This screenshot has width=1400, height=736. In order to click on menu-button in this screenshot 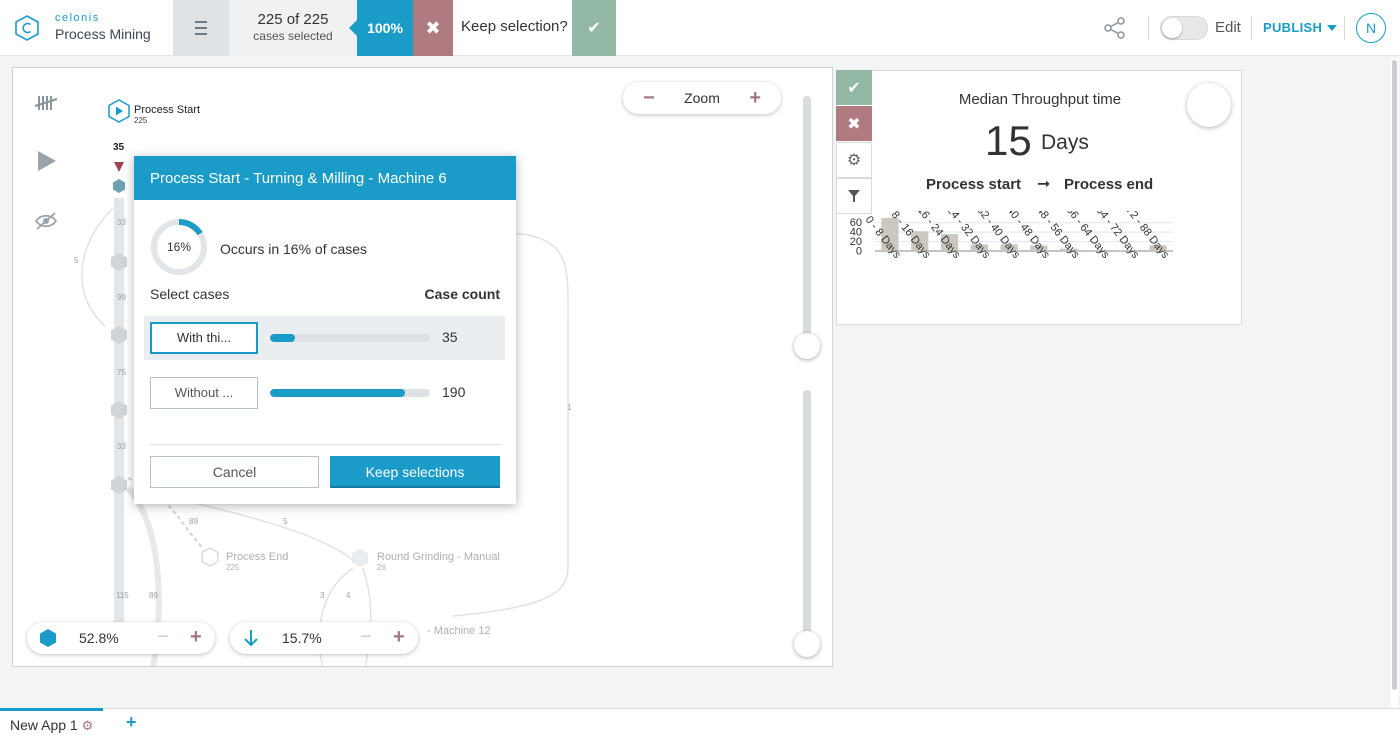, I will do `click(201, 28)`.